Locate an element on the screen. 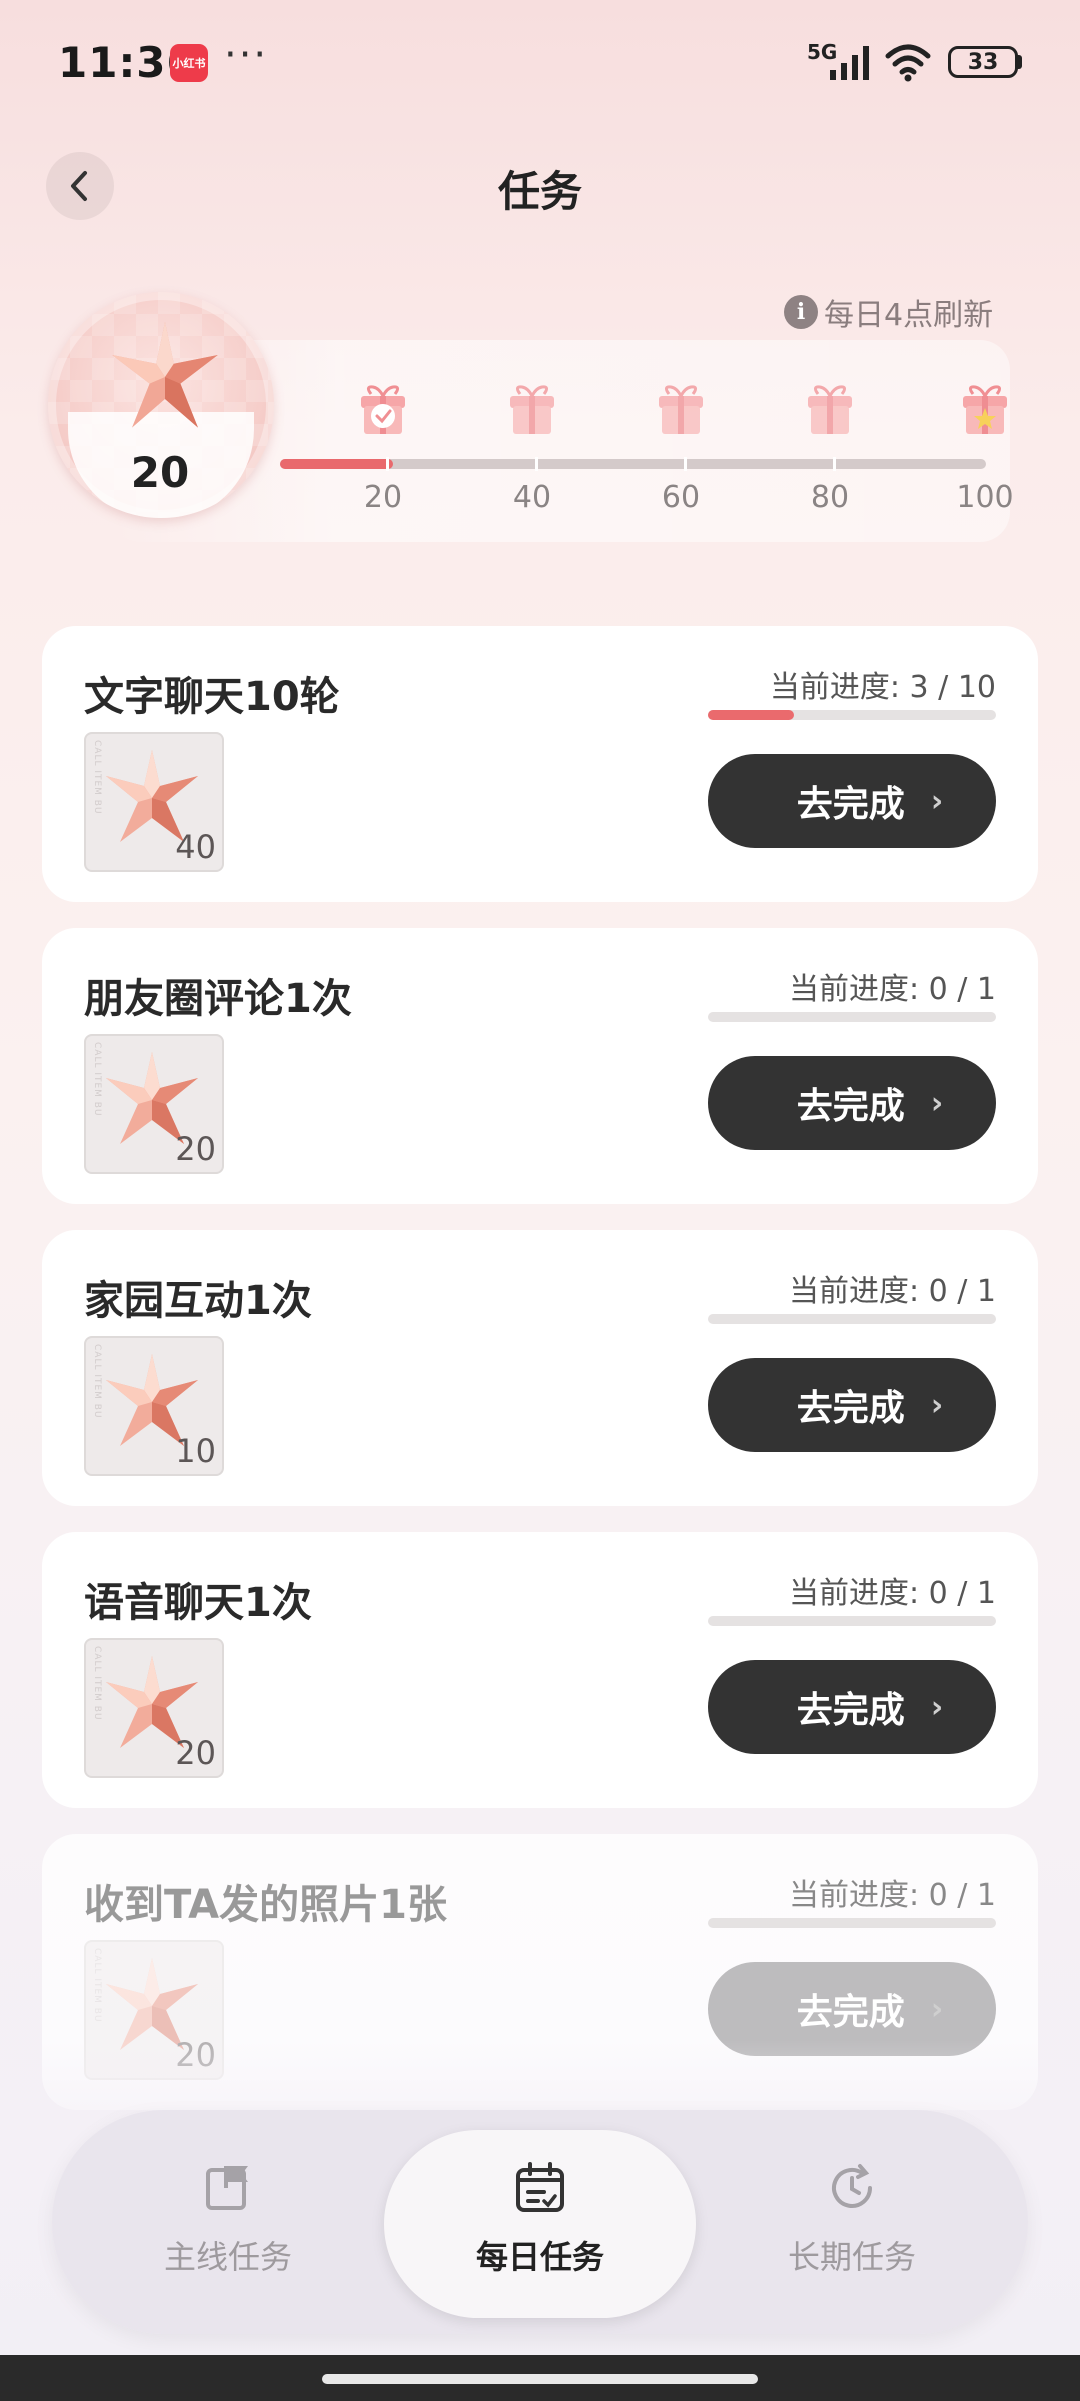 This screenshot has width=1080, height=2401. task-reward-thumb: CALL ITEM BU 10 is located at coordinates (154, 1406).